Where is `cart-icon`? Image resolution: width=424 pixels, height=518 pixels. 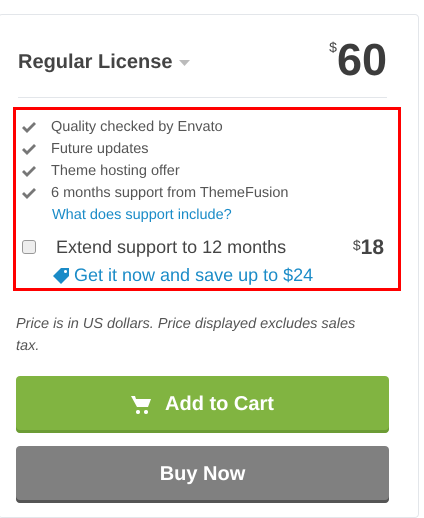
cart-icon is located at coordinates (141, 405).